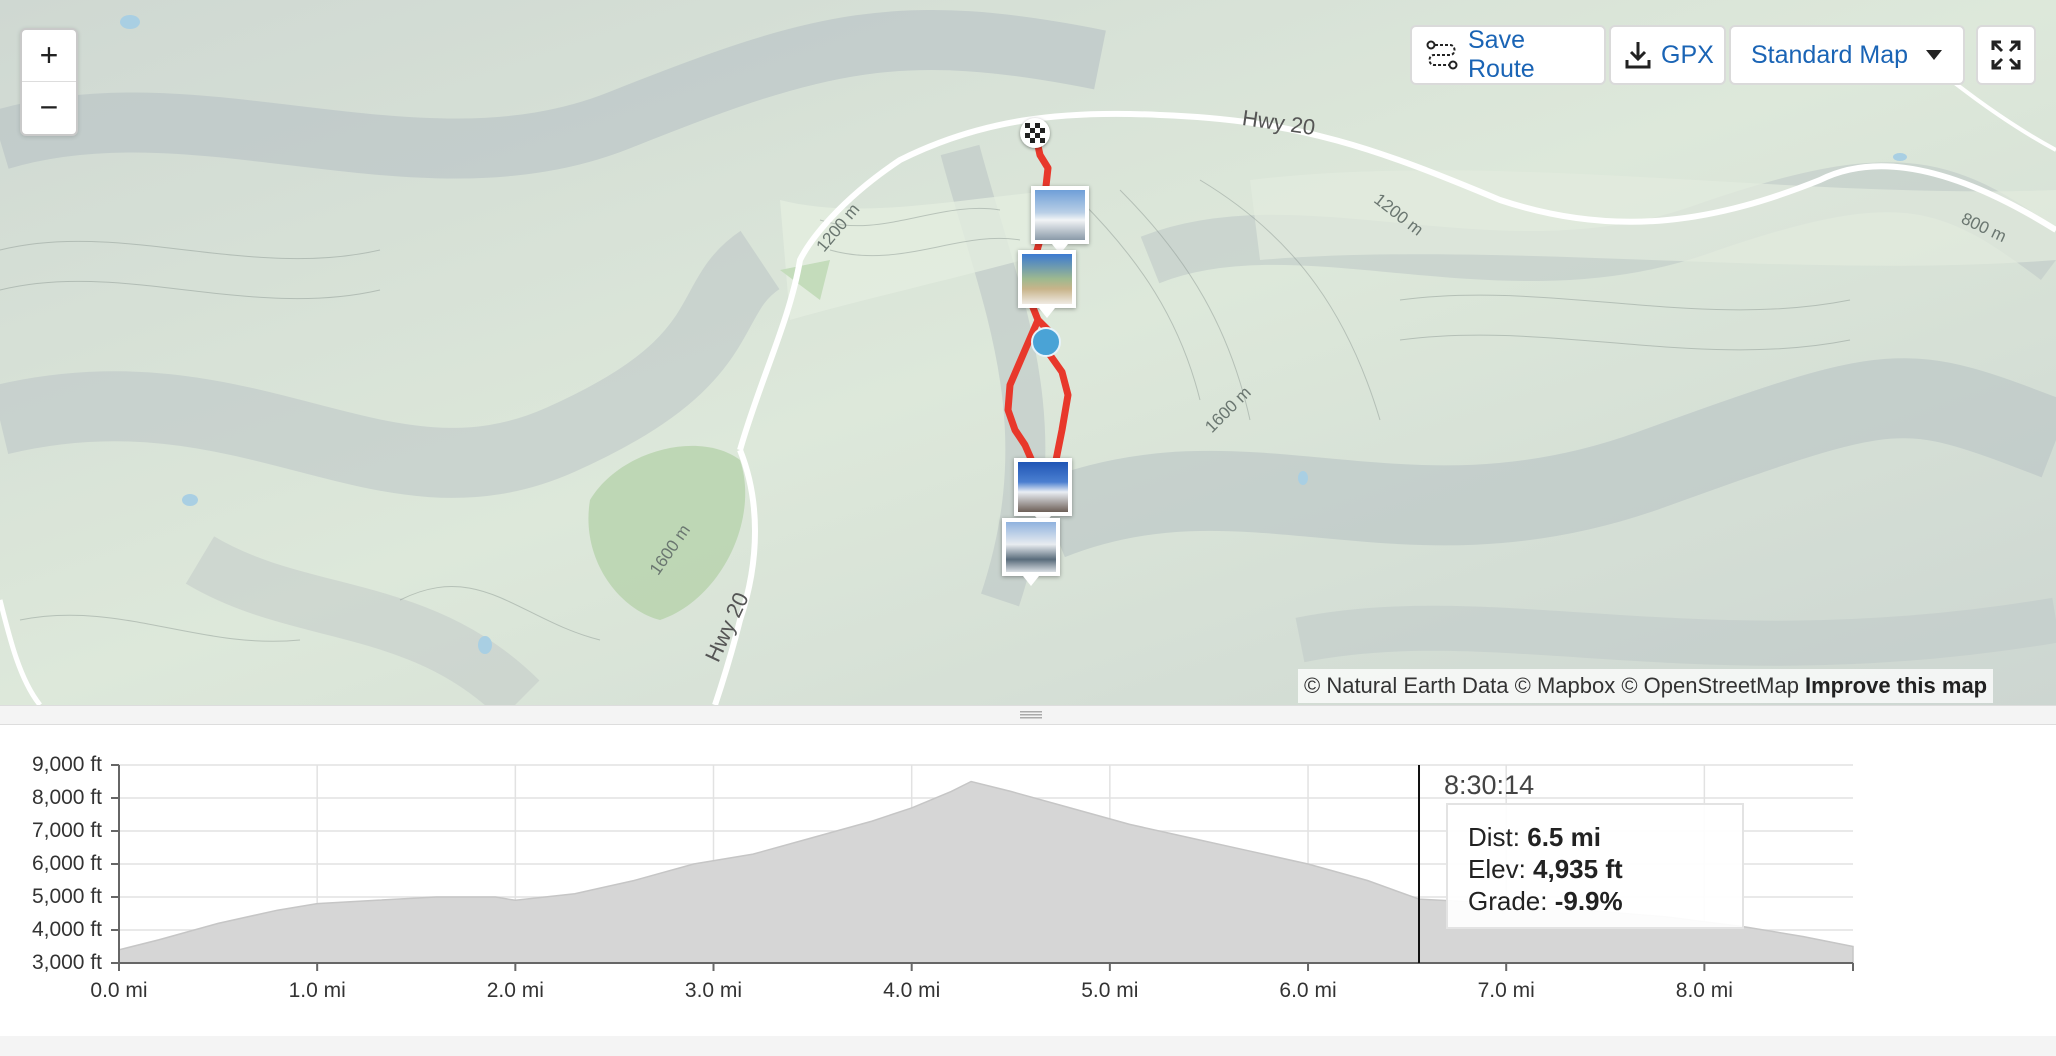 This screenshot has height=1056, width=2056. I want to click on elevation-tooltip: Dist: 6.5 mi Elev: 4,935 ft Grade: -9.9%, so click(1595, 866).